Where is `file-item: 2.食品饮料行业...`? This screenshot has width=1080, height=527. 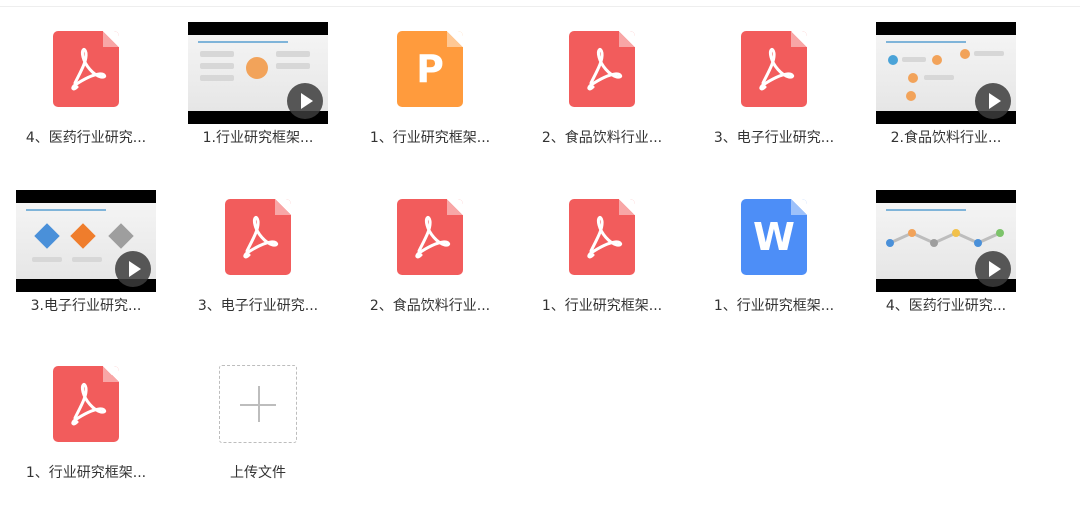 file-item: 2.食品饮料行业... is located at coordinates (946, 75).